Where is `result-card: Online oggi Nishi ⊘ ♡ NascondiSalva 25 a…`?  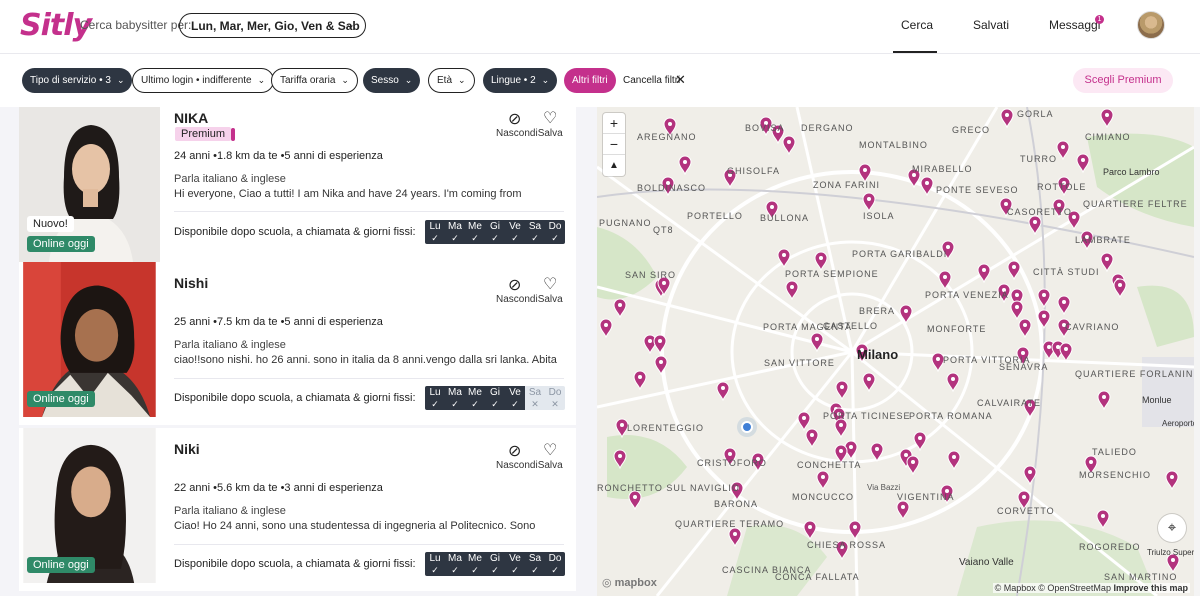 result-card: Online oggi Nishi ⊘ ♡ NascondiSalva 25 a… is located at coordinates (297, 343).